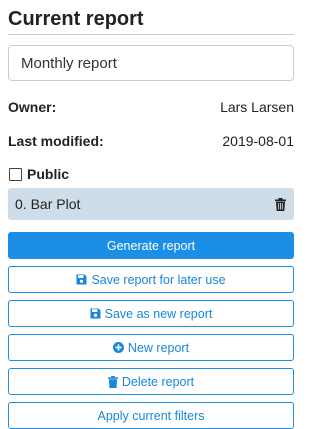  I want to click on last-modified-value: 2019-08-01, so click(258, 141).